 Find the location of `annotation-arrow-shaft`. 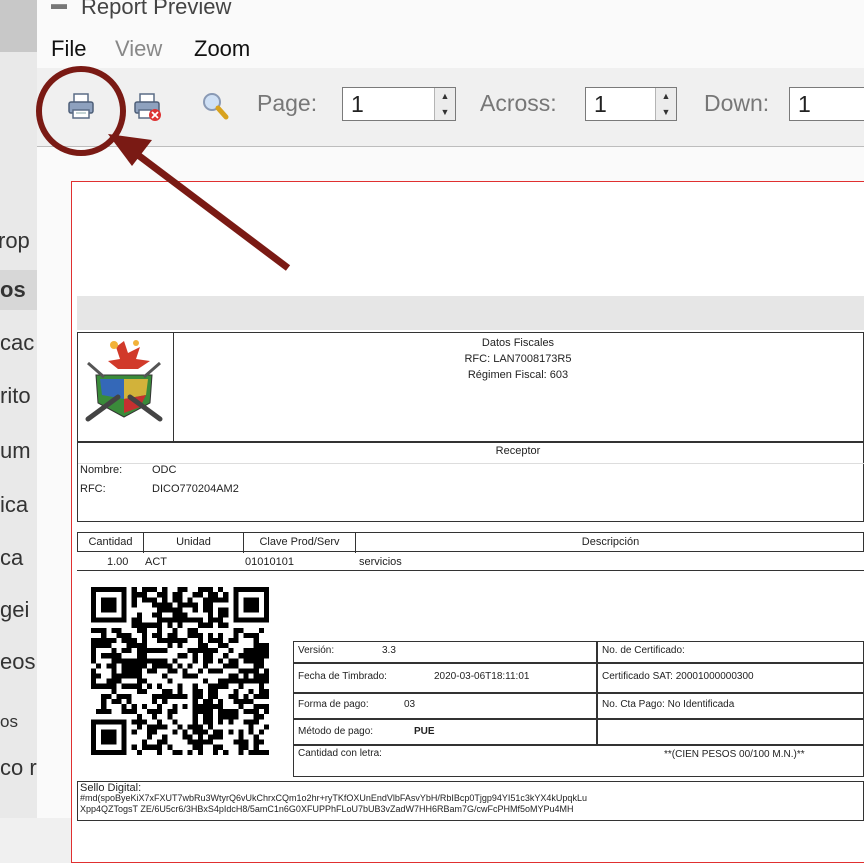

annotation-arrow-shaft is located at coordinates (211, 210).